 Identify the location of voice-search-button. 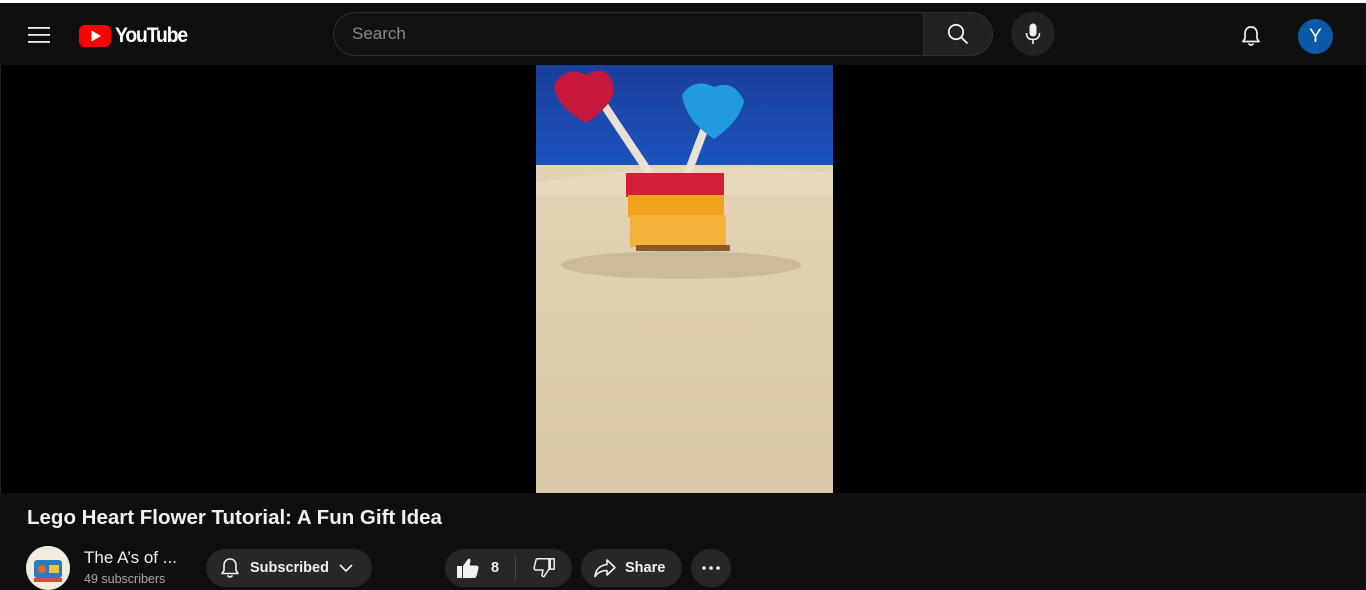
(1033, 34).